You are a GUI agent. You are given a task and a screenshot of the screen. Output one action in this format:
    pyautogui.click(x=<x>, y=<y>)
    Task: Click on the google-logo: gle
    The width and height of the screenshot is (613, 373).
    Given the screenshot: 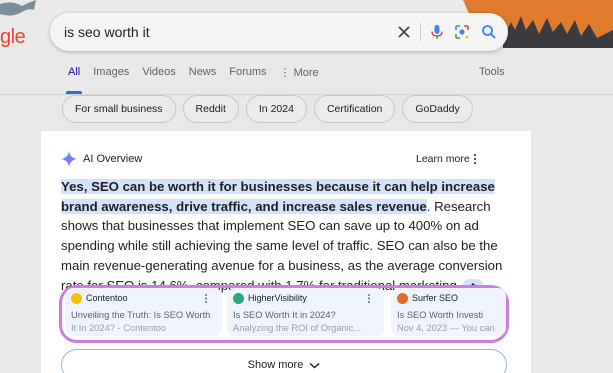 What is the action you would take?
    pyautogui.click(x=13, y=37)
    